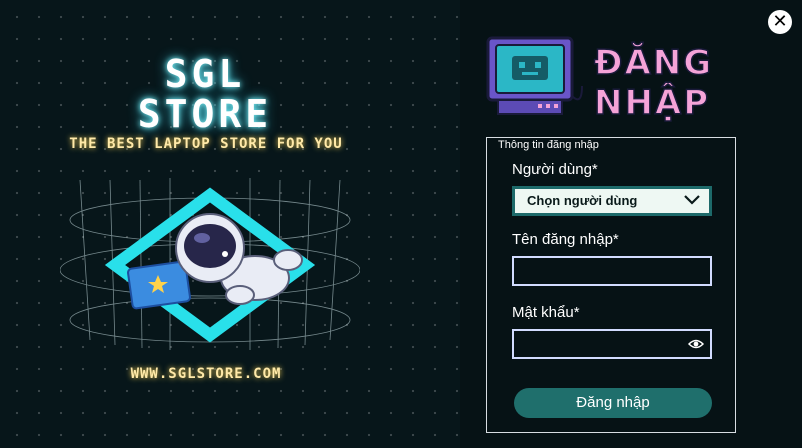  What do you see at coordinates (555, 169) in the screenshot?
I see `user-type-label: Người dùng*` at bounding box center [555, 169].